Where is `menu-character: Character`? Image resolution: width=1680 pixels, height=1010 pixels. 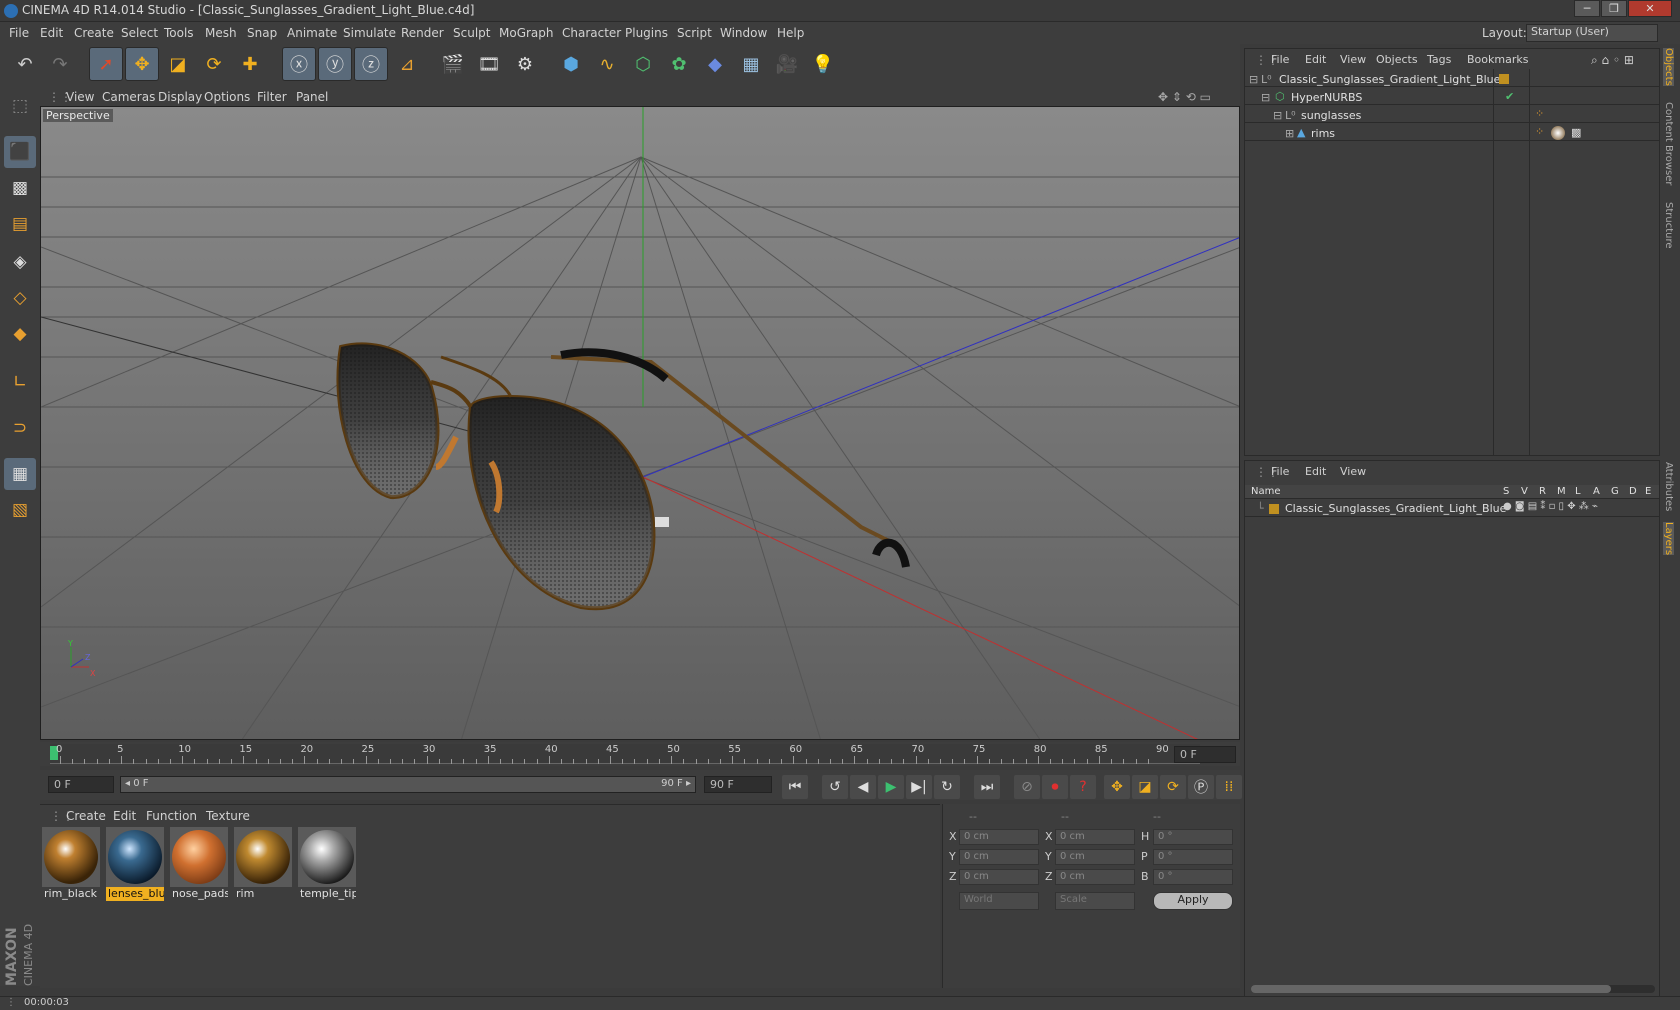 menu-character: Character is located at coordinates (591, 33).